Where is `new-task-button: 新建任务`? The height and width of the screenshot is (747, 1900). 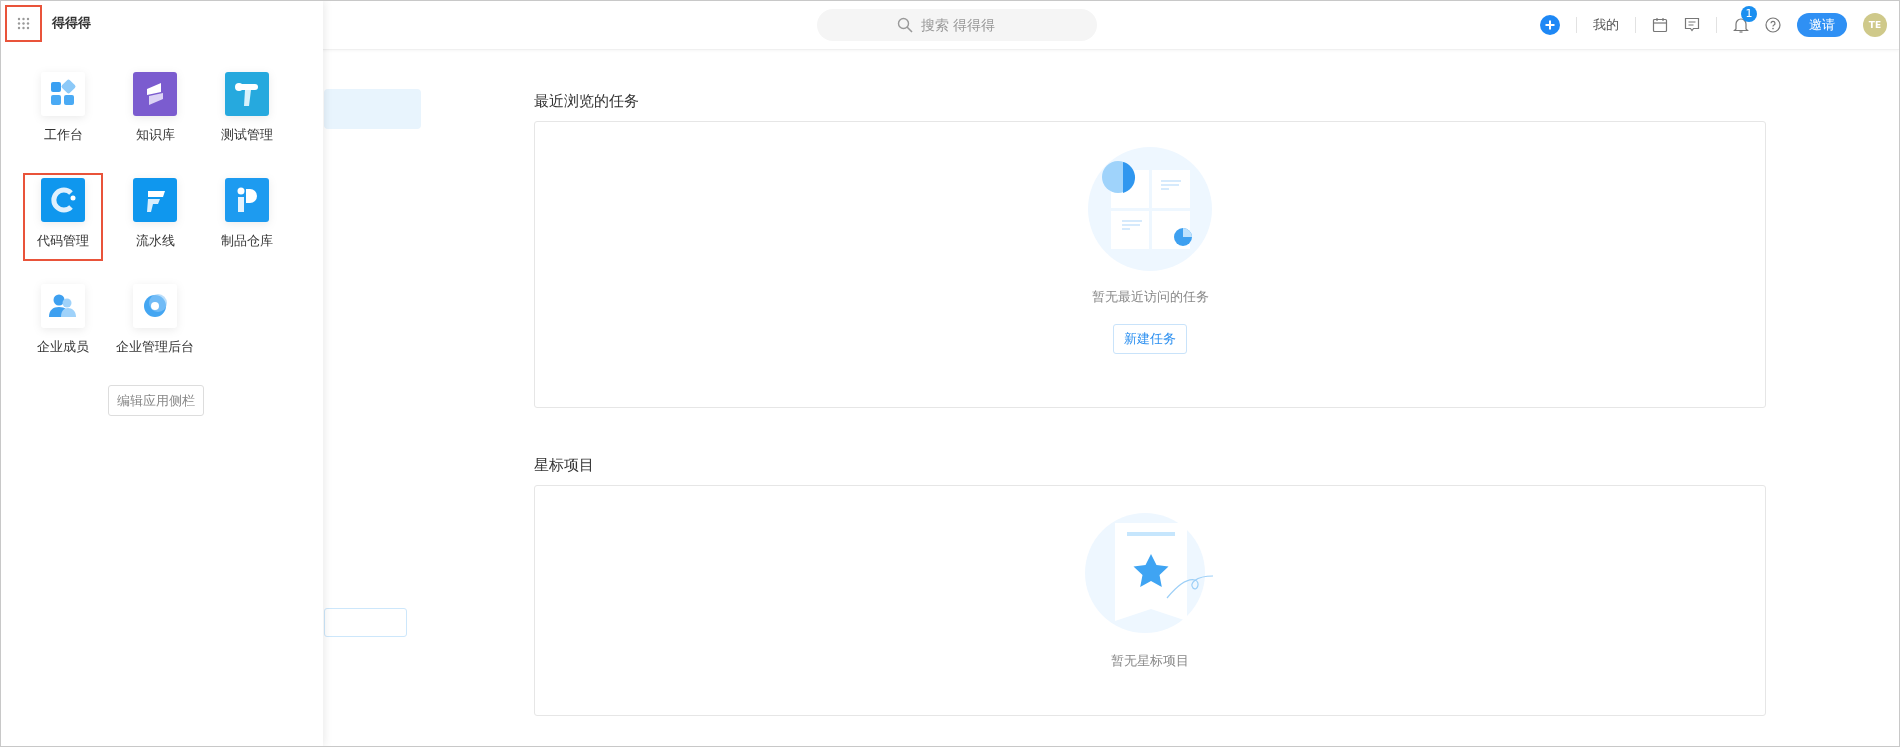 new-task-button: 新建任务 is located at coordinates (1150, 339).